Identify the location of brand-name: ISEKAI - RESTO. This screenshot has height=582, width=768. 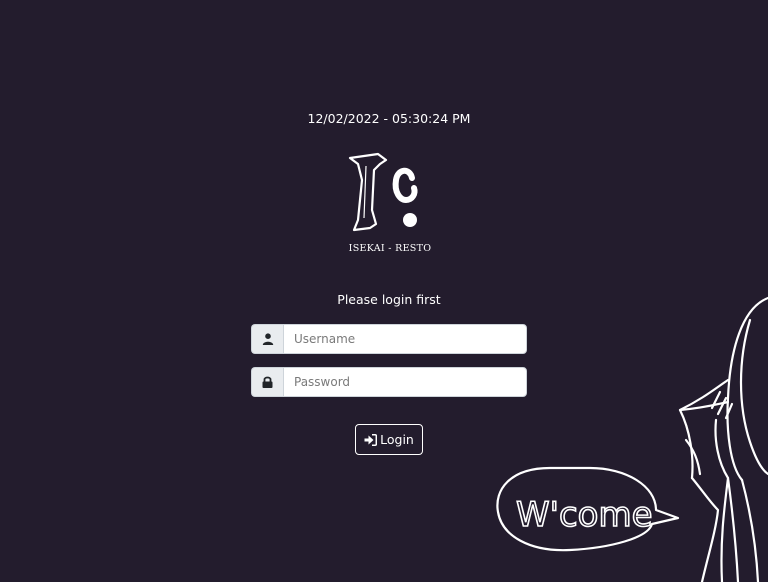
(390, 248).